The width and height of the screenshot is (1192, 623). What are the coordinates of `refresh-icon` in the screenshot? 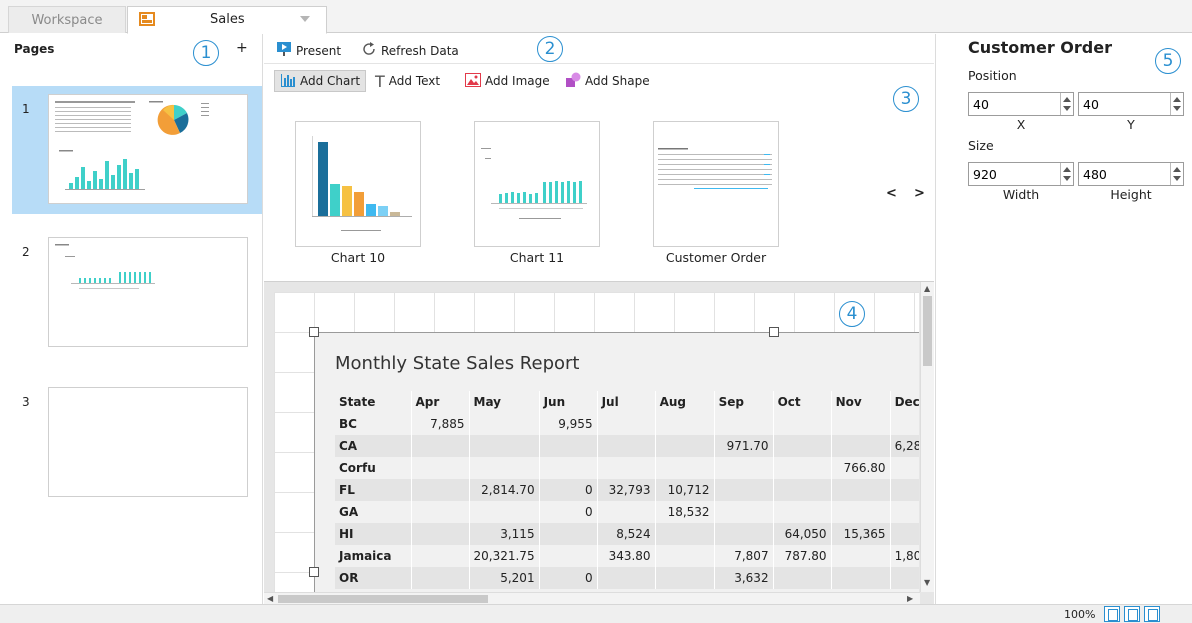 It's located at (369, 50).